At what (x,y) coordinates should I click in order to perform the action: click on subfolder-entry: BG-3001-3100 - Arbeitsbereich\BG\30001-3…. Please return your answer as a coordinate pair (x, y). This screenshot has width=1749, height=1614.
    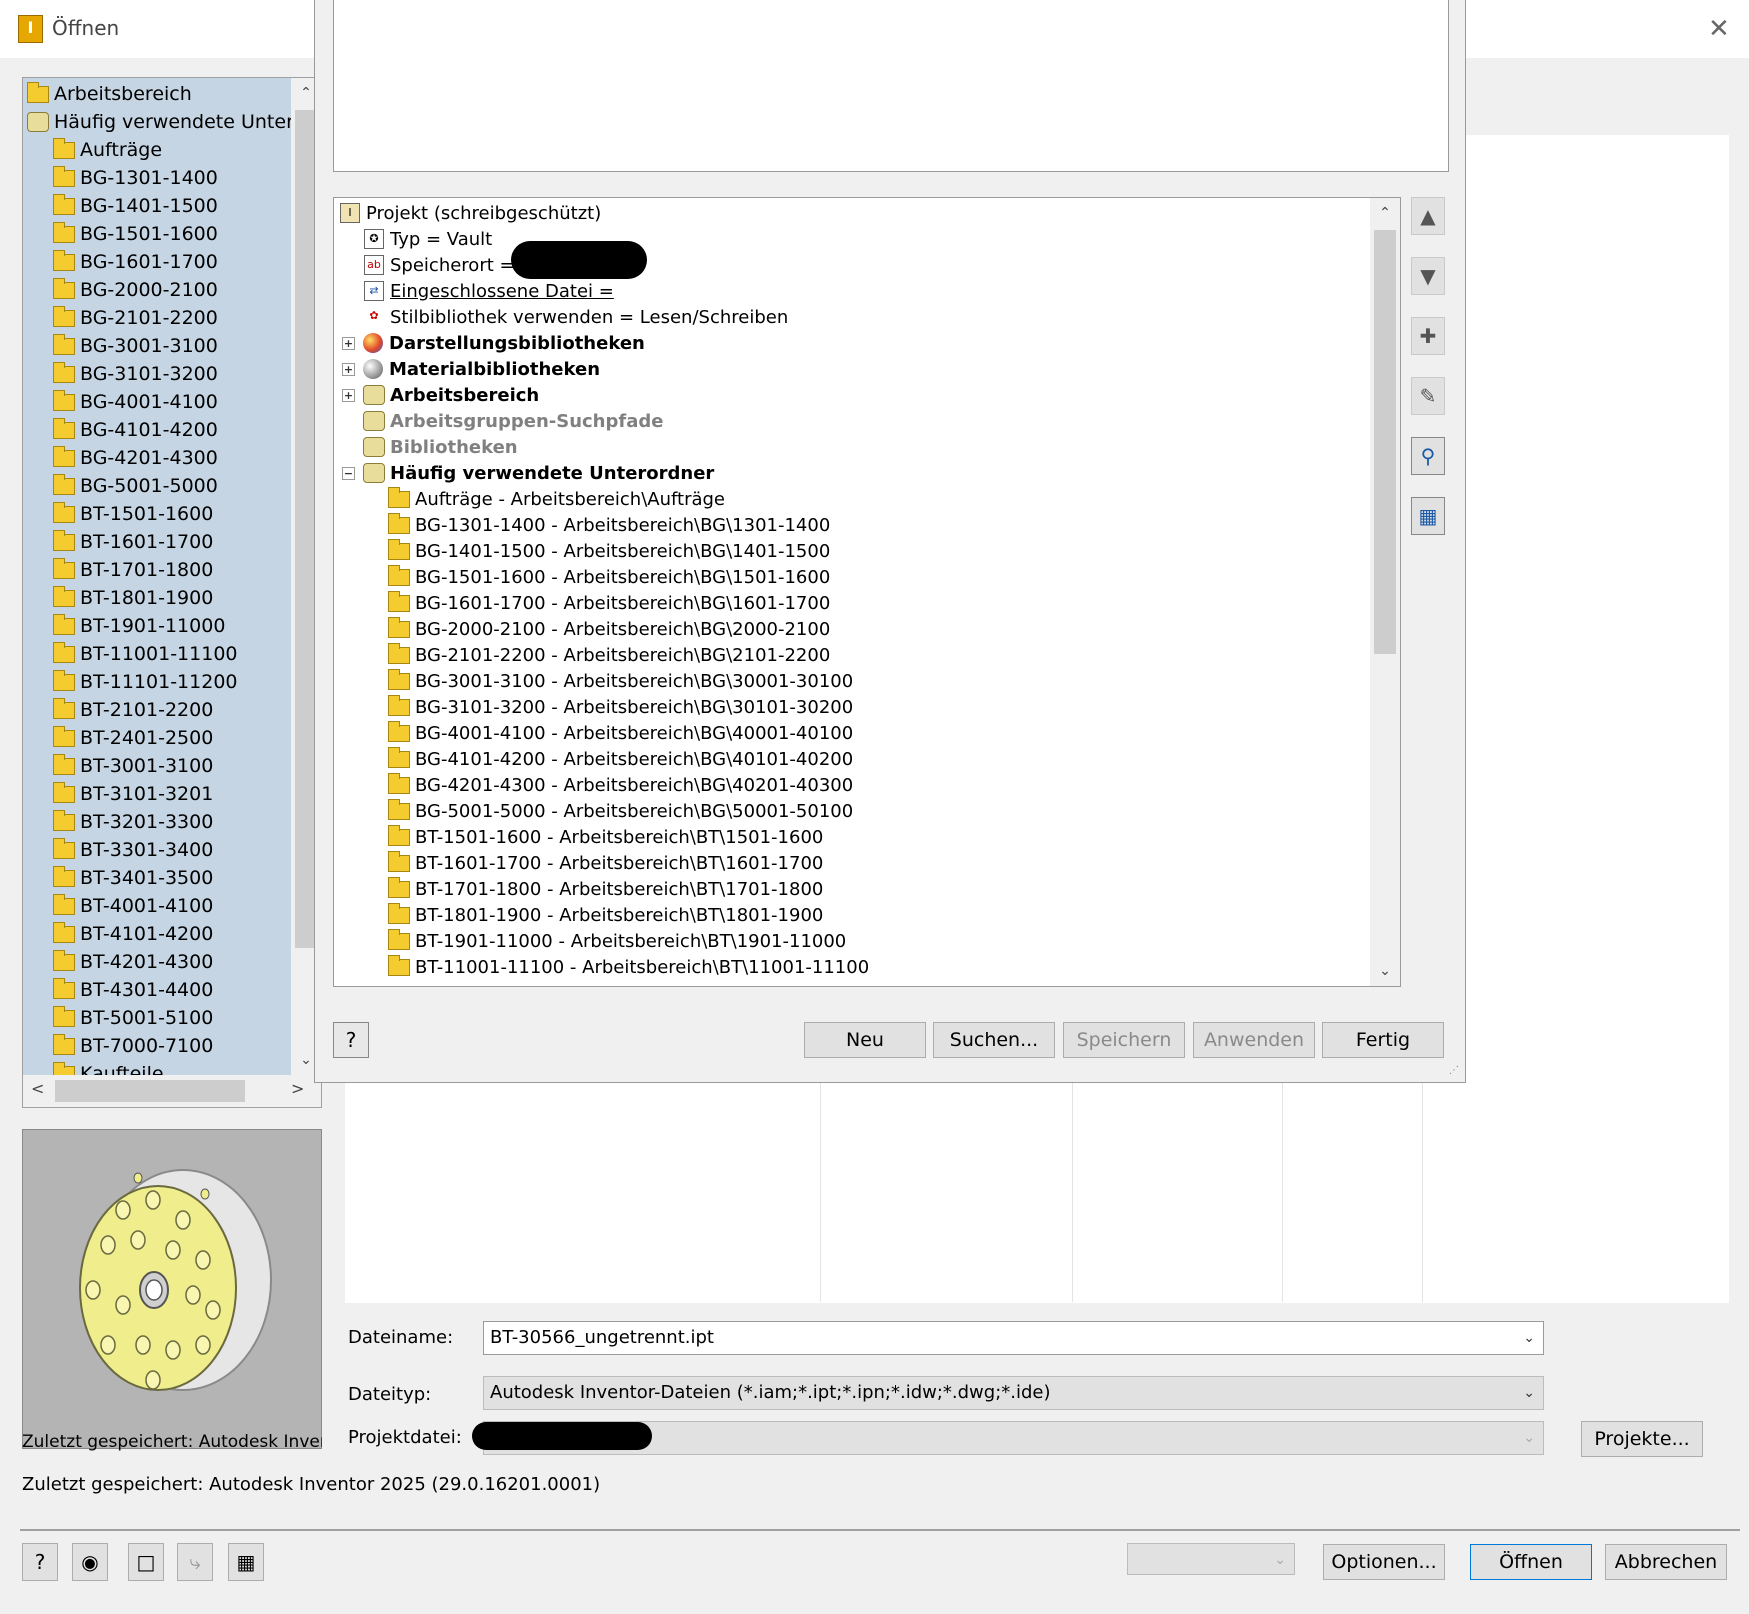
    Looking at the image, I should click on (852, 681).